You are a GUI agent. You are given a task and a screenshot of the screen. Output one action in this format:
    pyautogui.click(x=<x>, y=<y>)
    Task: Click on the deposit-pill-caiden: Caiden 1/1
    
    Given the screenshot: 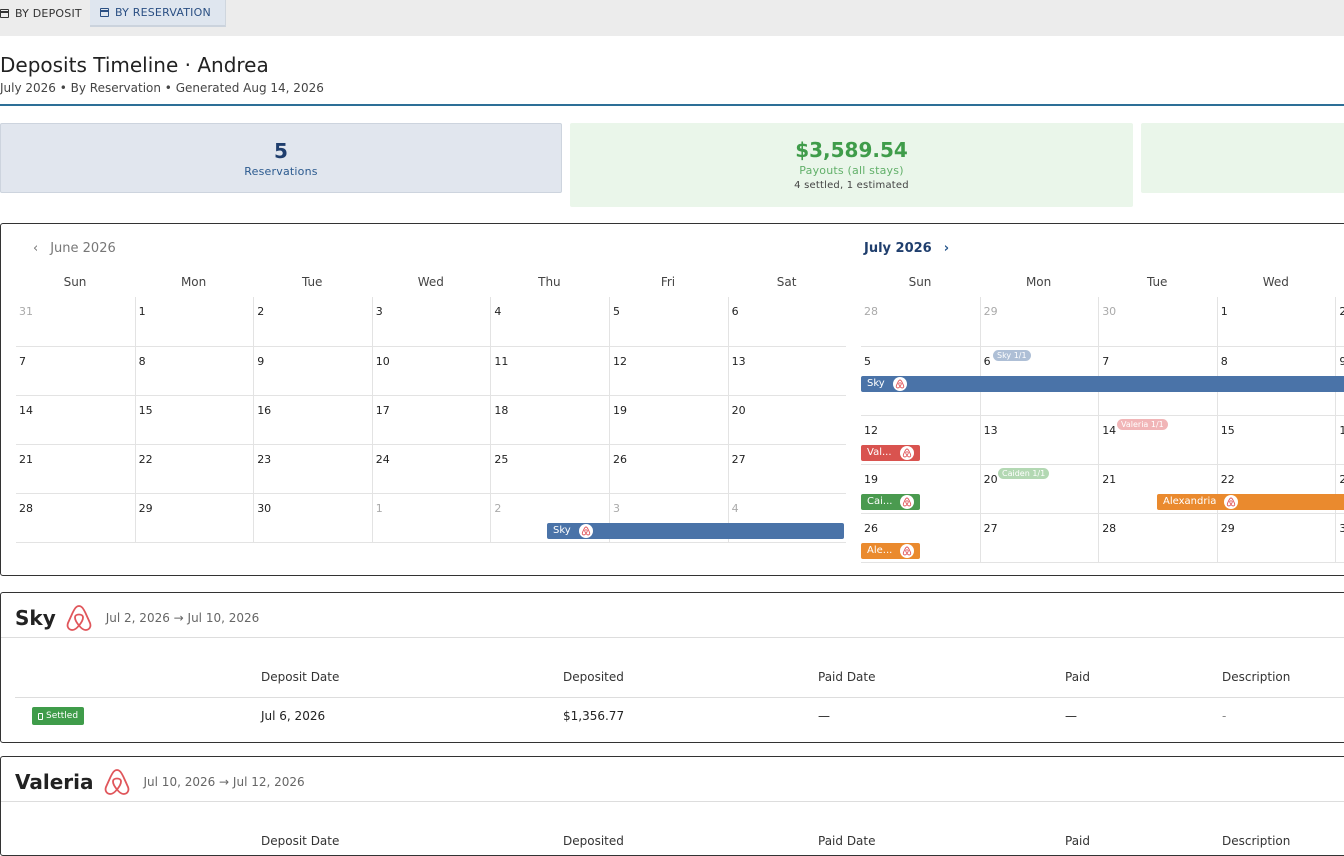 What is the action you would take?
    pyautogui.click(x=1024, y=473)
    